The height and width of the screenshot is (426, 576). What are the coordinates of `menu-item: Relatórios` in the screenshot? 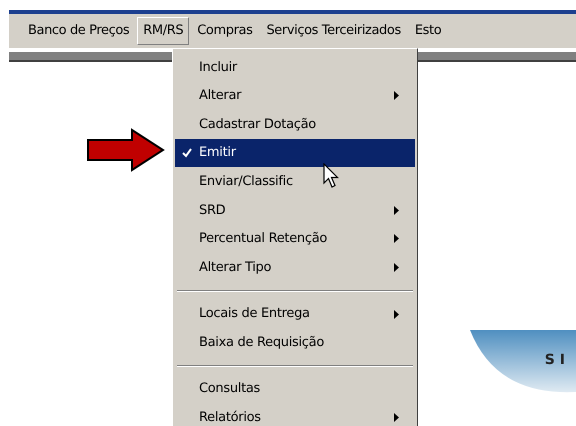 It's located at (295, 415).